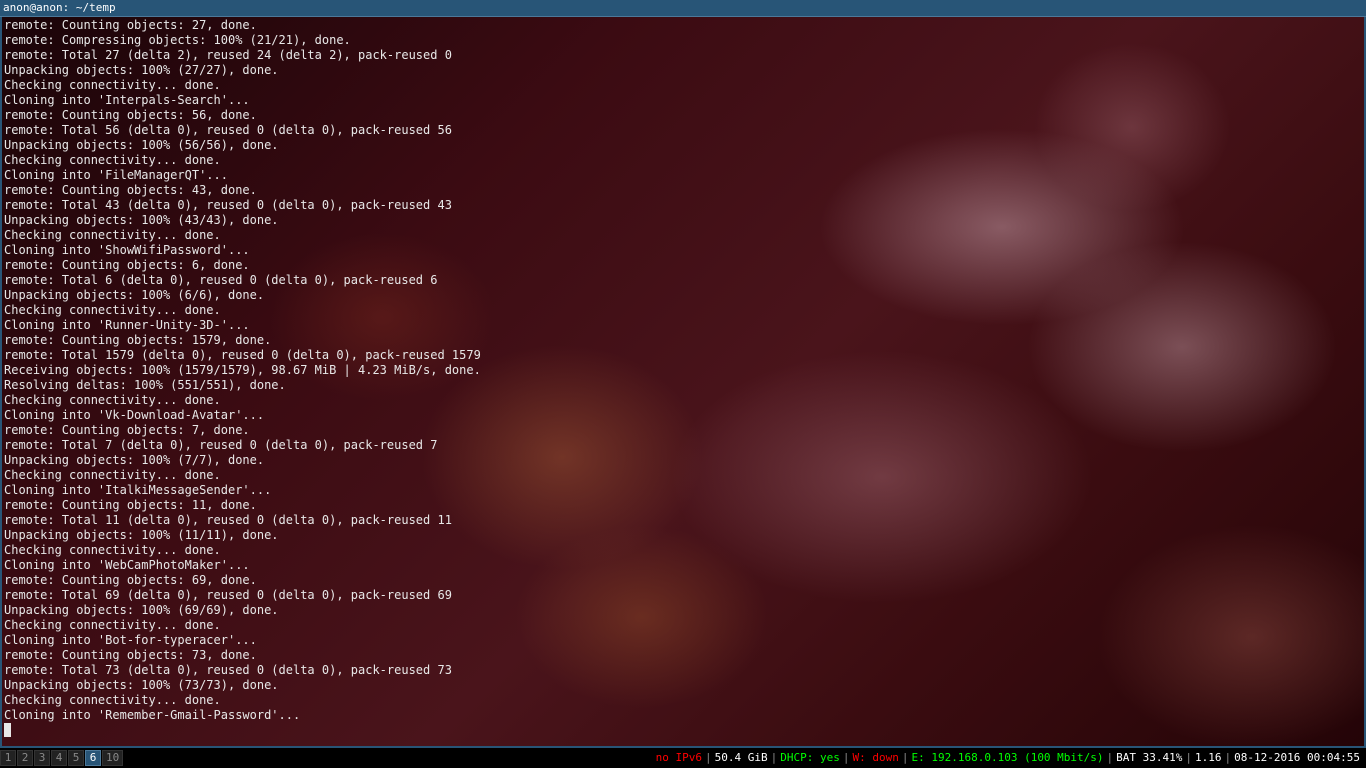  Describe the element at coordinates (130, 505) in the screenshot. I see `terminal-line: remote: Counting objects: 11, done.` at that location.